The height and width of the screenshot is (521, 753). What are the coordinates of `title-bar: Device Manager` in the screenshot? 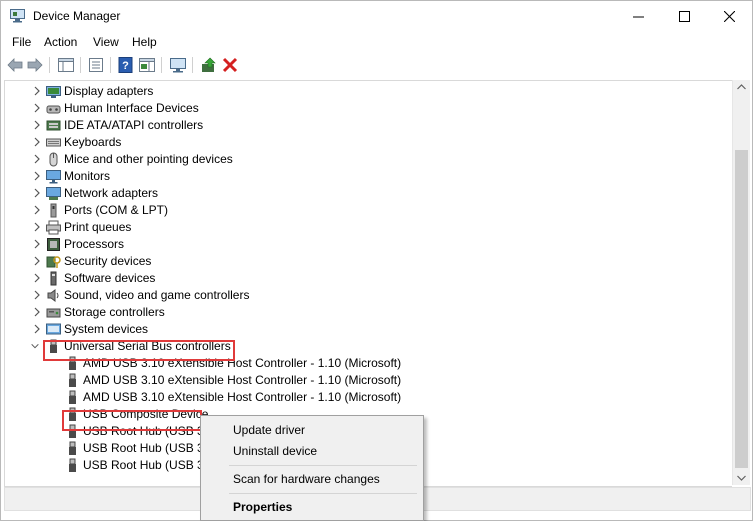 It's located at (376, 16).